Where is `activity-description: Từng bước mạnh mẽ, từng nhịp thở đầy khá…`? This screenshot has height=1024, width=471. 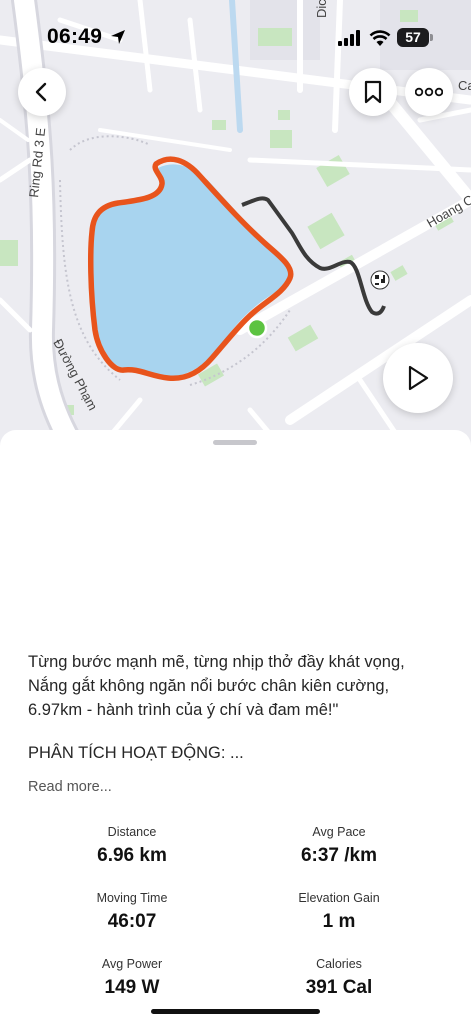 activity-description: Từng bước mạnh mẽ, từng nhịp thở đầy khá… is located at coordinates (238, 686).